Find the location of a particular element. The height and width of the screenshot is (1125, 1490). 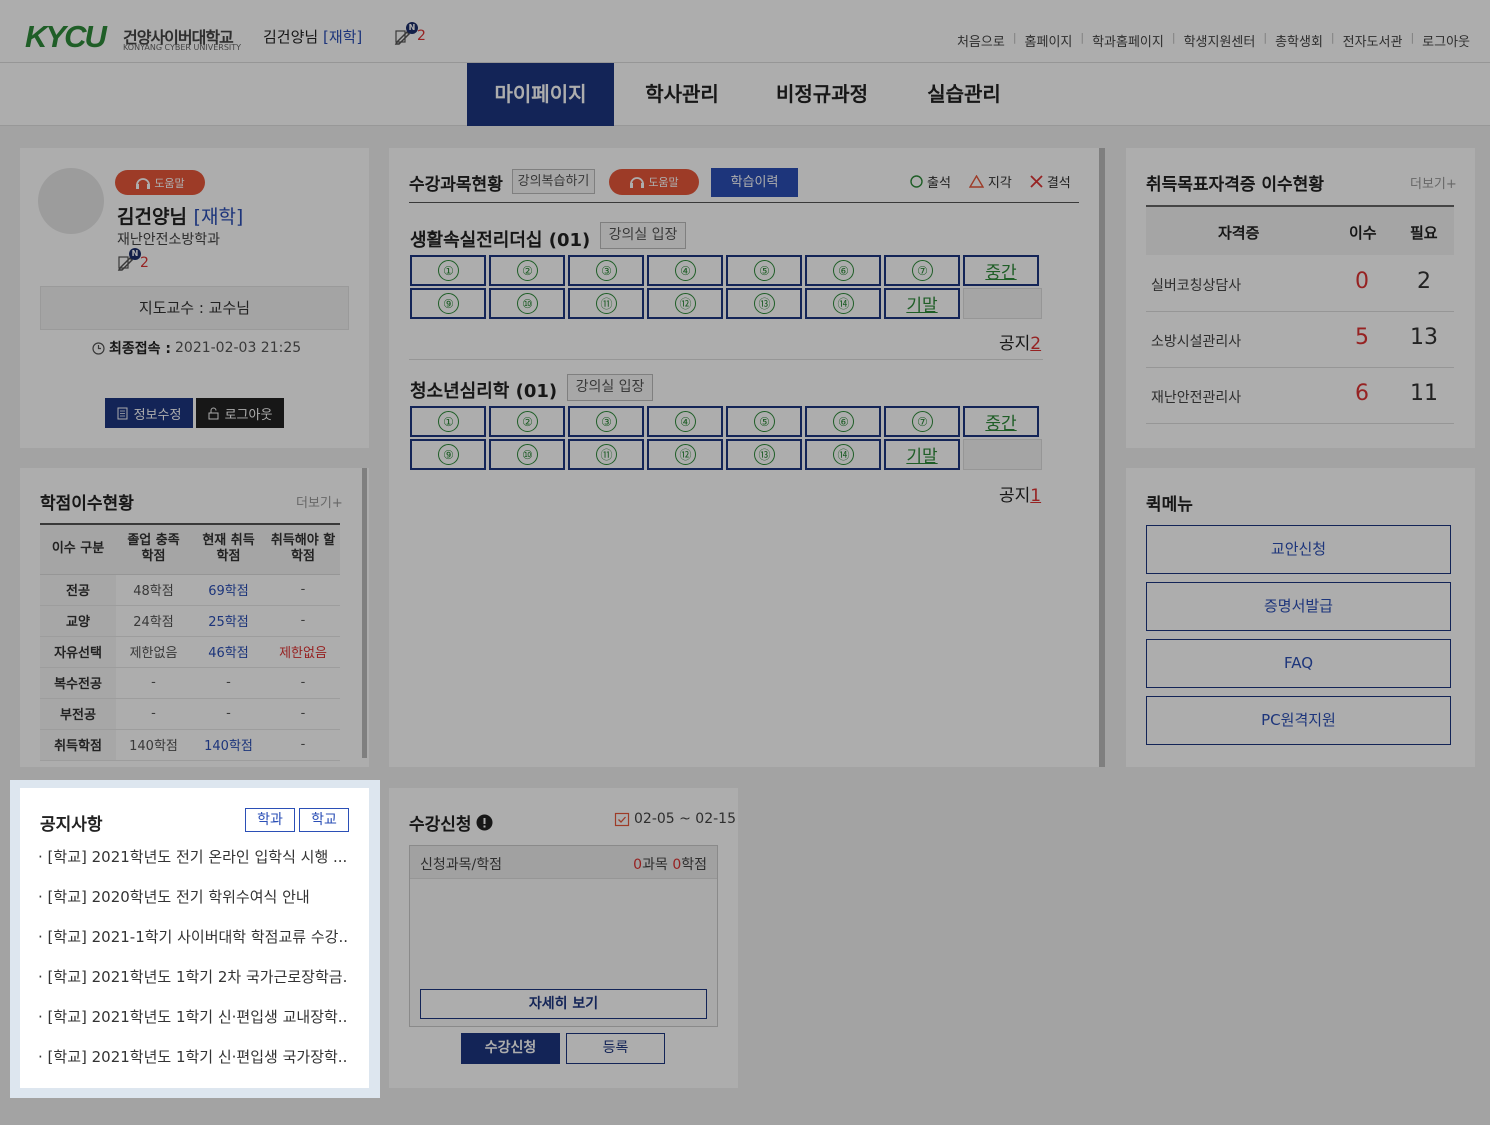

top-link: 로그아웃 is located at coordinates (1446, 40).